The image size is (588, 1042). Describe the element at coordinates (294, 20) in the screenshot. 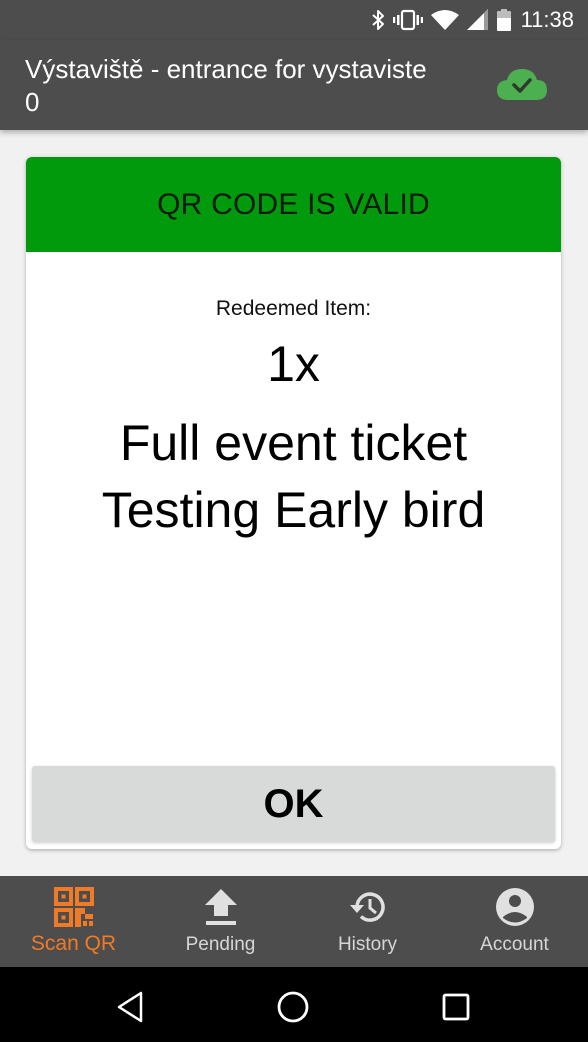

I see `status-bar: 11:38` at that location.